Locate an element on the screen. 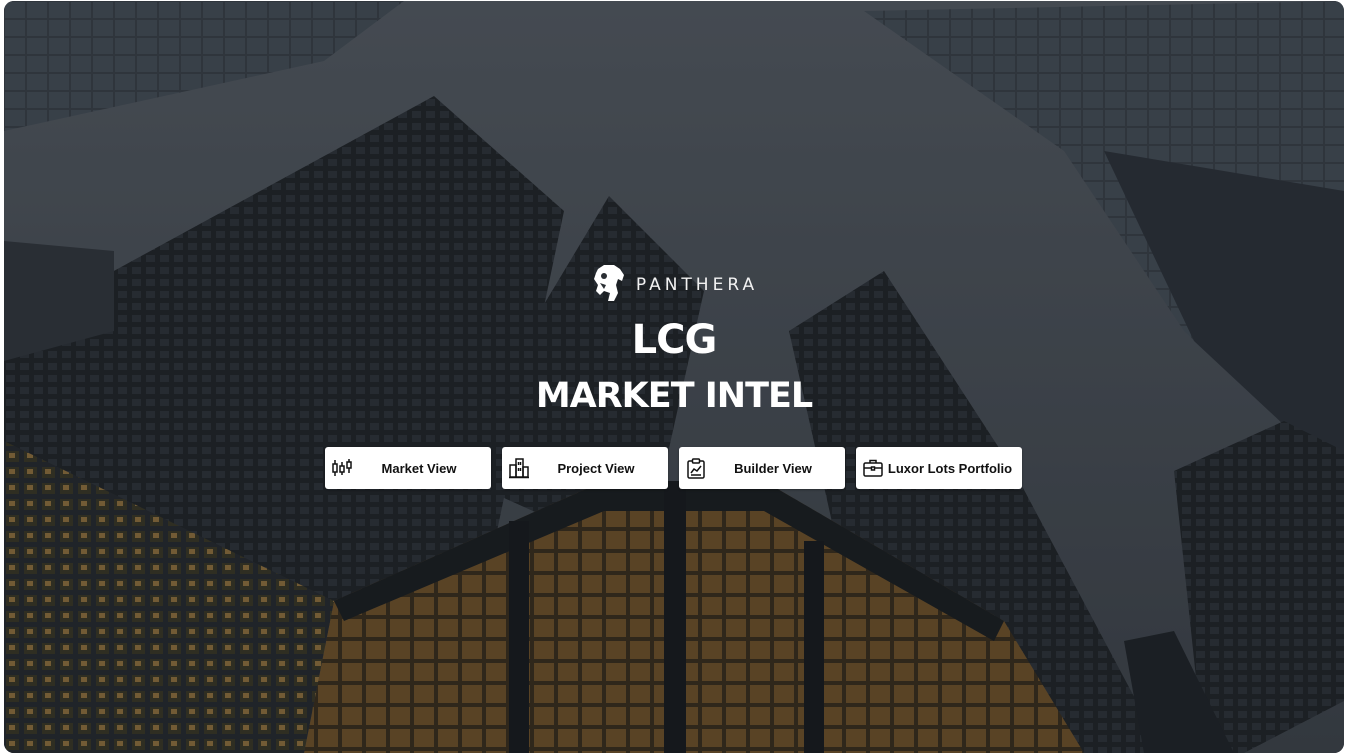 Image resolution: width=1346 pixels, height=755 pixels. brand-logo: PANTHERA is located at coordinates (674, 285).